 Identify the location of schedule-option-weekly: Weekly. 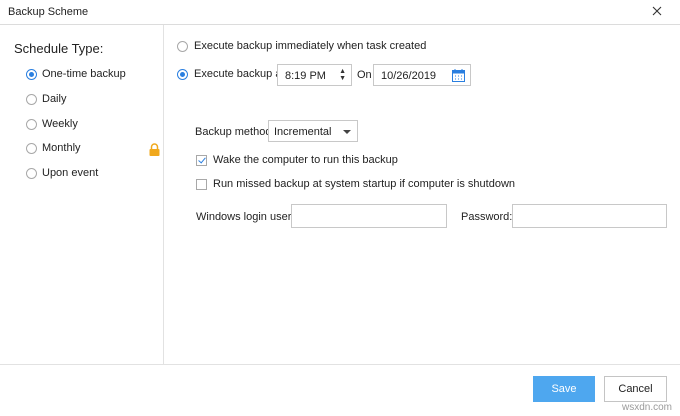
(52, 124).